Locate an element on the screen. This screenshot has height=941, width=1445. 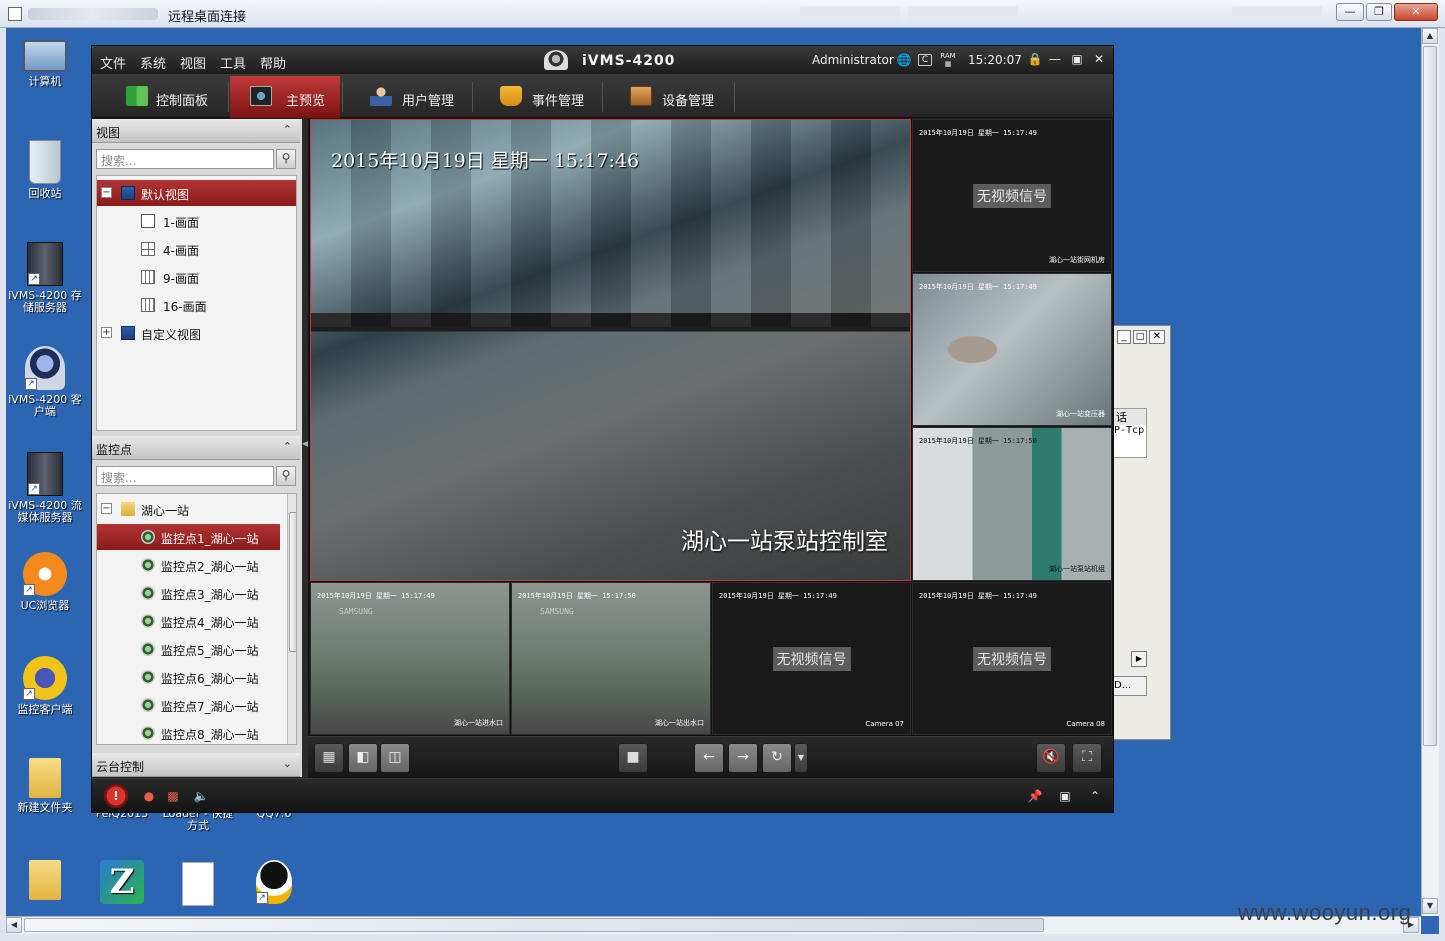
chevron-down-icon: ⌄ is located at coordinates (287, 763).